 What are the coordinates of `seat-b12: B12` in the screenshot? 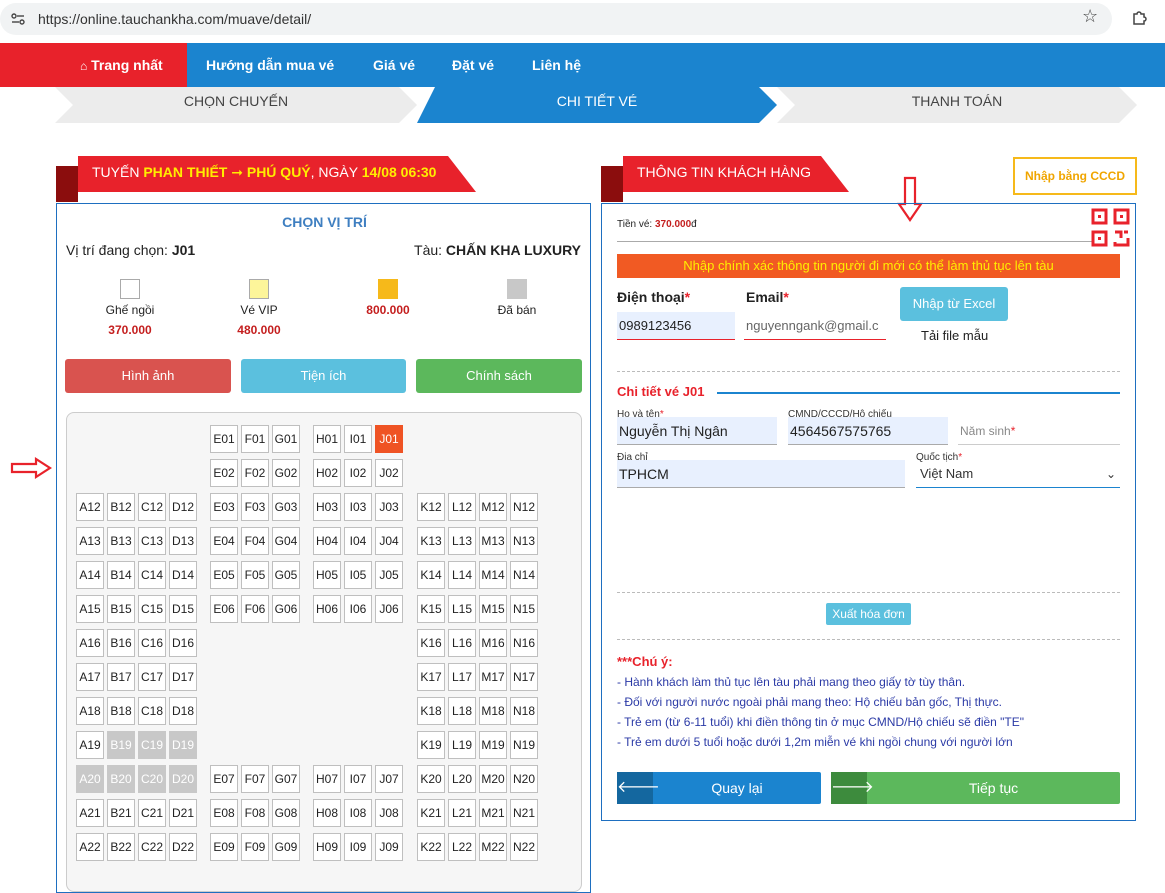 It's located at (121, 507).